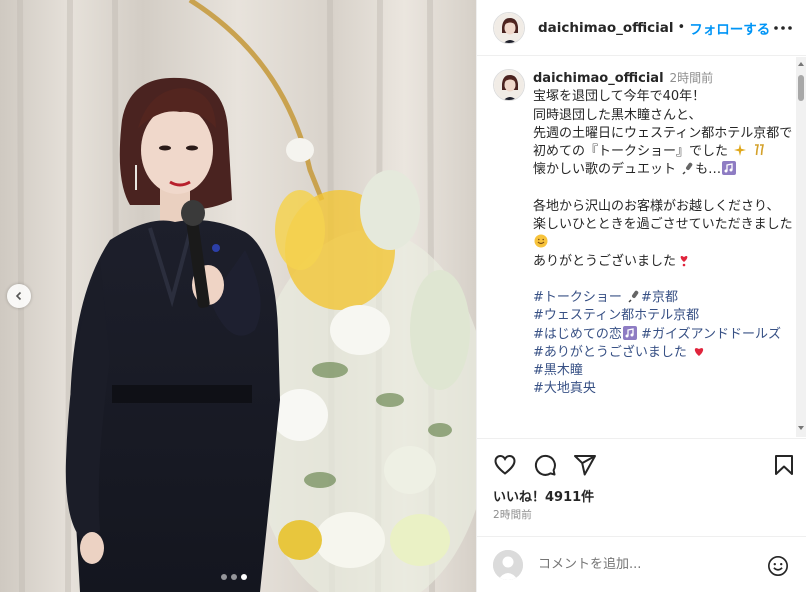 The width and height of the screenshot is (806, 592). I want to click on caption-line: 初めての『トークショー』でした, so click(631, 152).